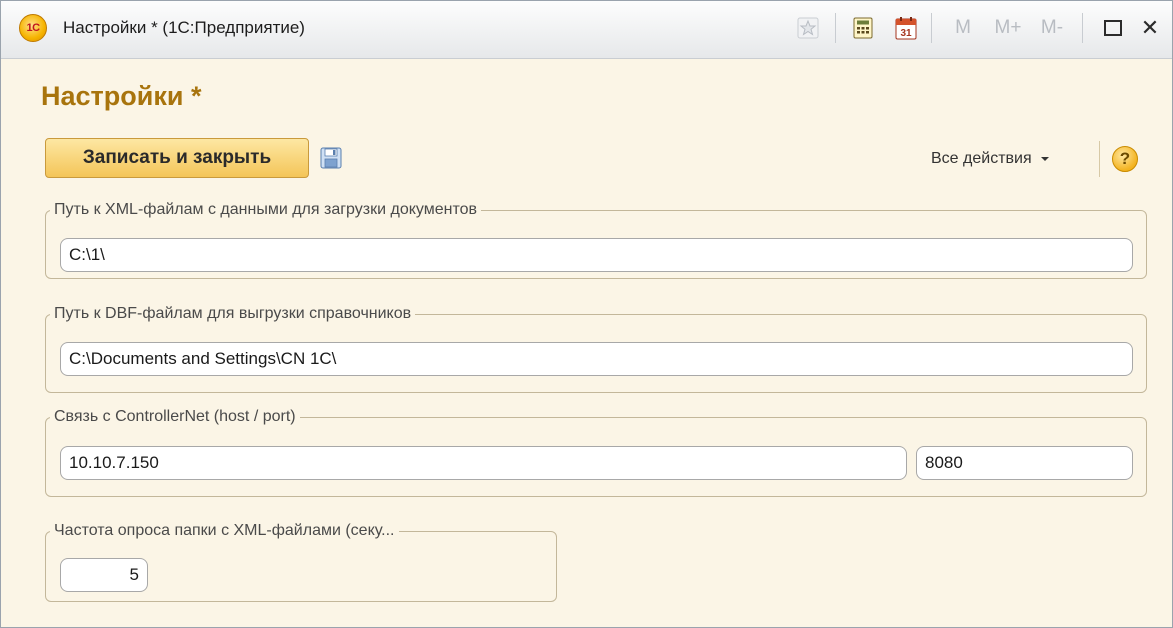 The image size is (1173, 628). What do you see at coordinates (104, 575) in the screenshot?
I see `poll-frequency-input: 5` at bounding box center [104, 575].